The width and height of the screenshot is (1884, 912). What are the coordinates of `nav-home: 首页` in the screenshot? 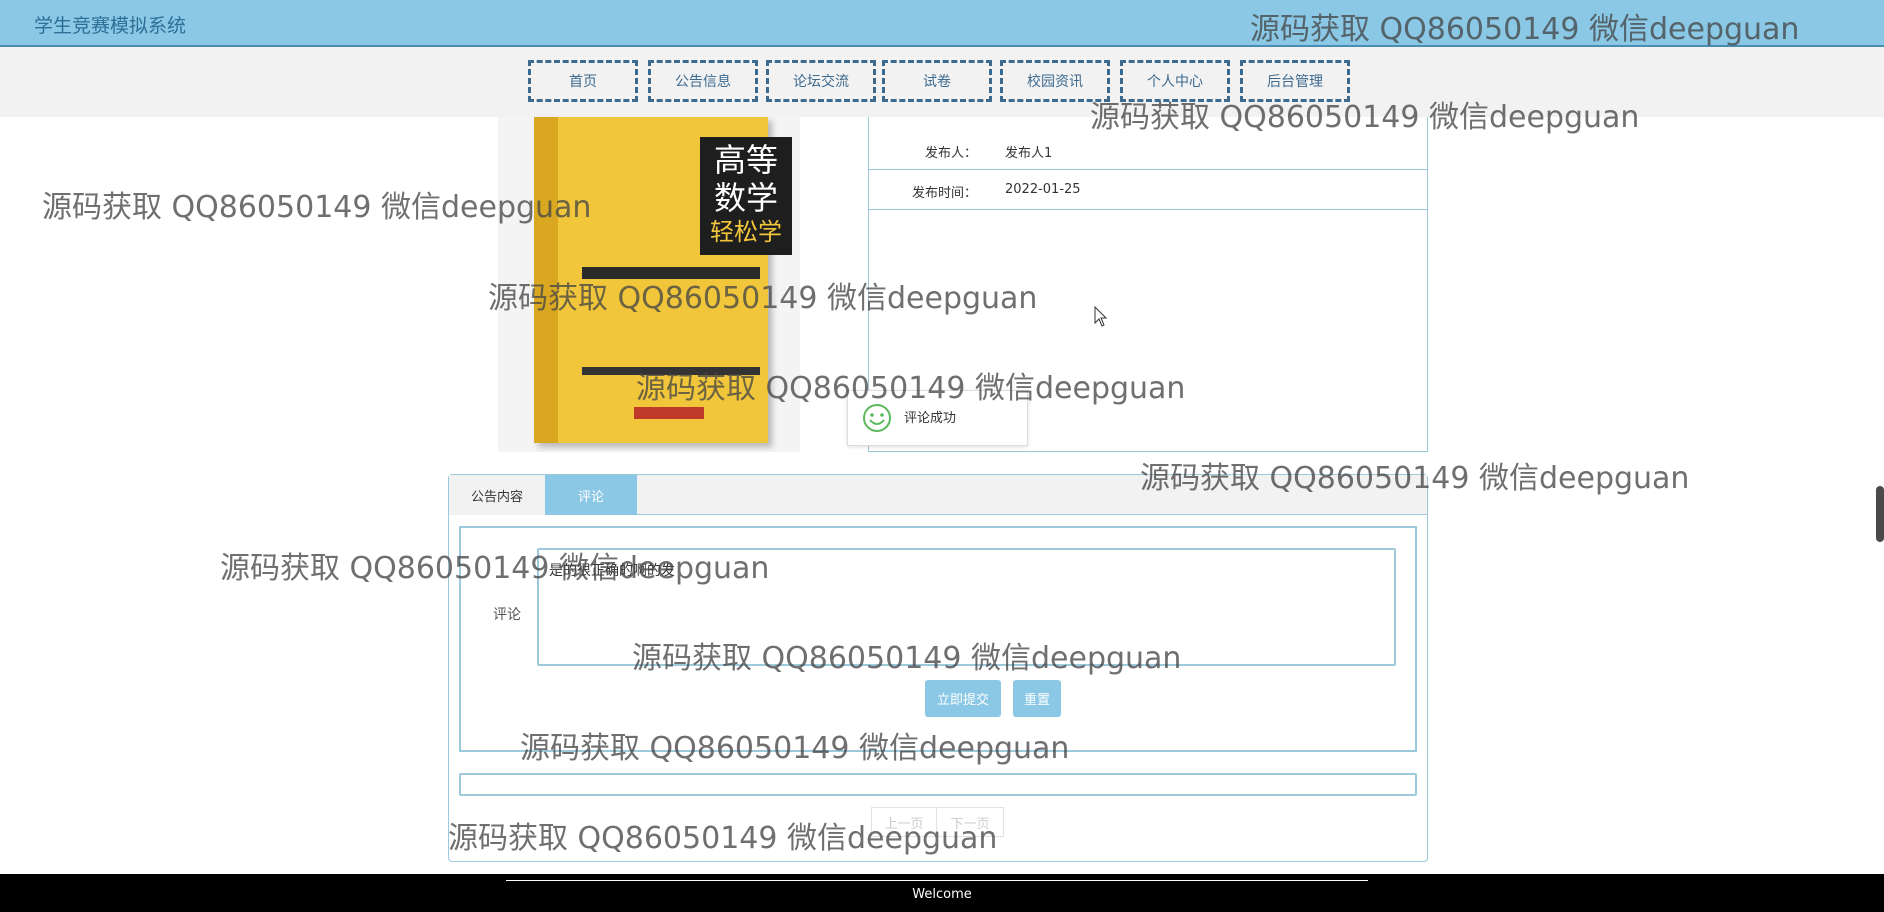 It's located at (583, 81).